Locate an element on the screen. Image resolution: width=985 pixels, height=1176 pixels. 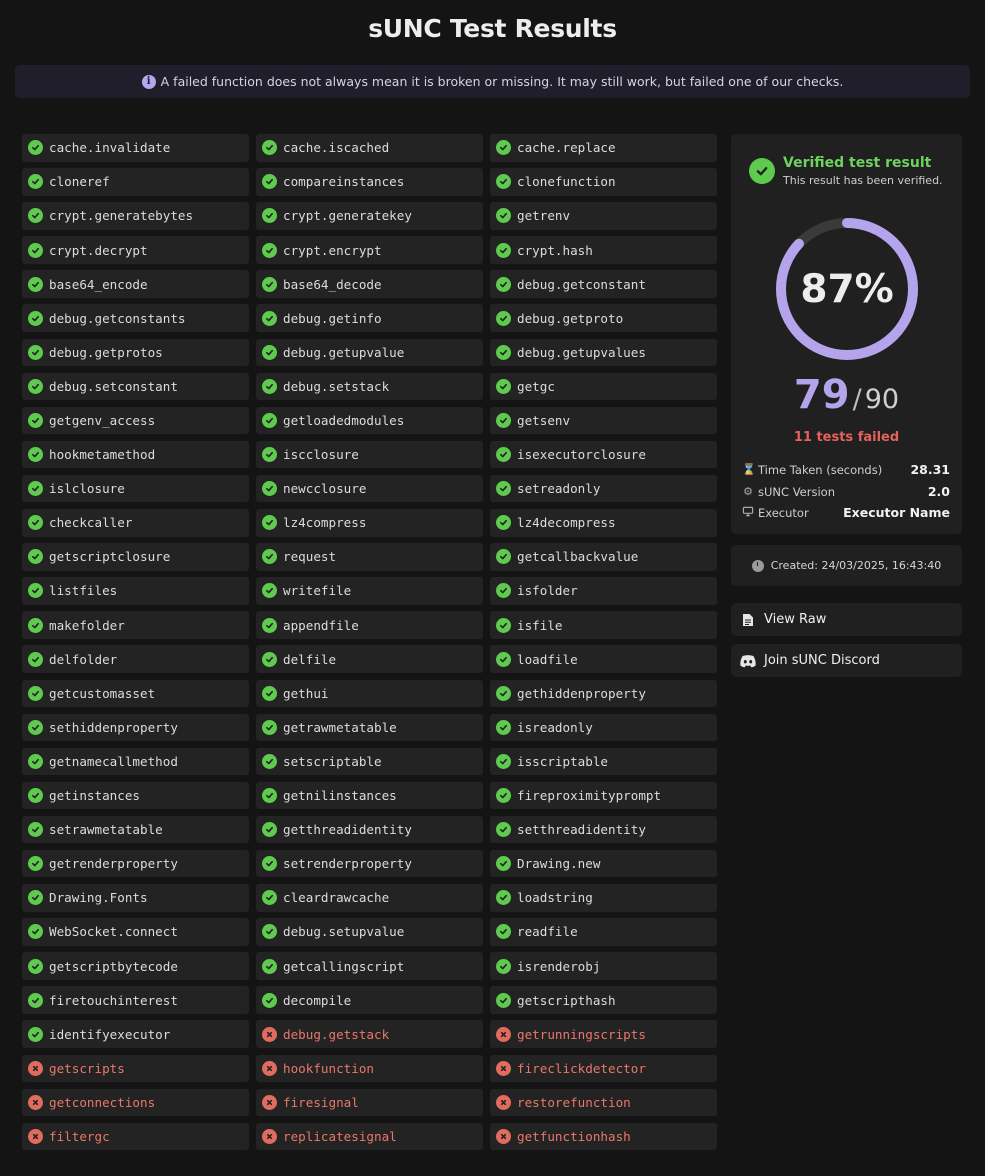
test-item: identifyexecutor is located at coordinates (135, 1034).